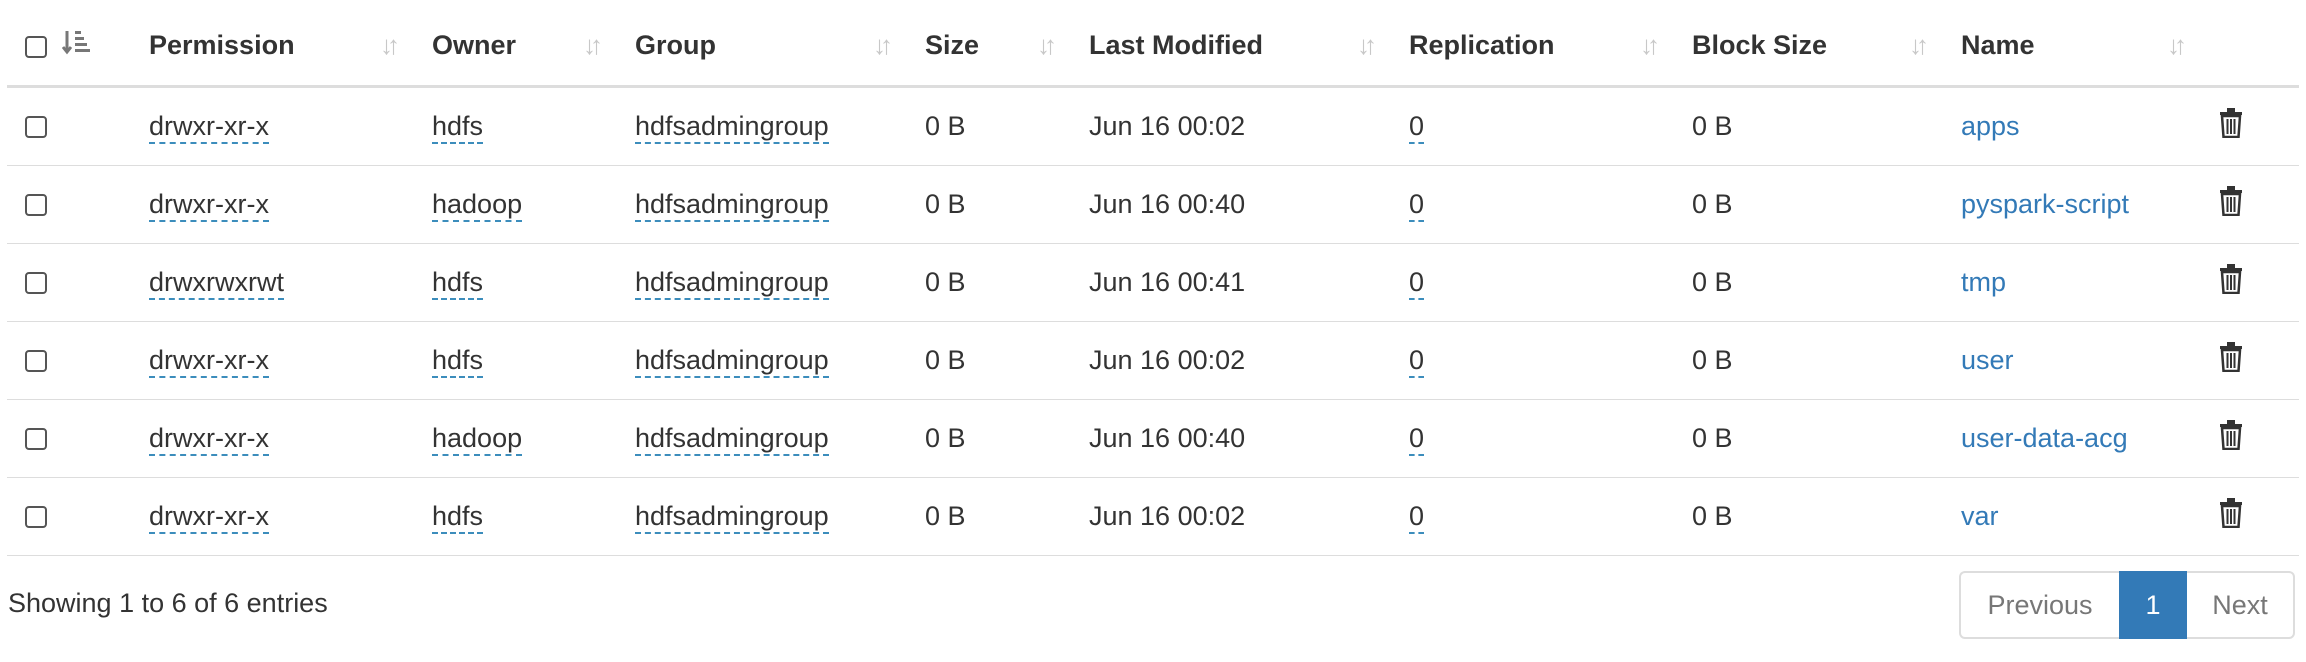  Describe the element at coordinates (1249, 282) in the screenshot. I see `last-modified-cell: Jun 16 00:41` at that location.